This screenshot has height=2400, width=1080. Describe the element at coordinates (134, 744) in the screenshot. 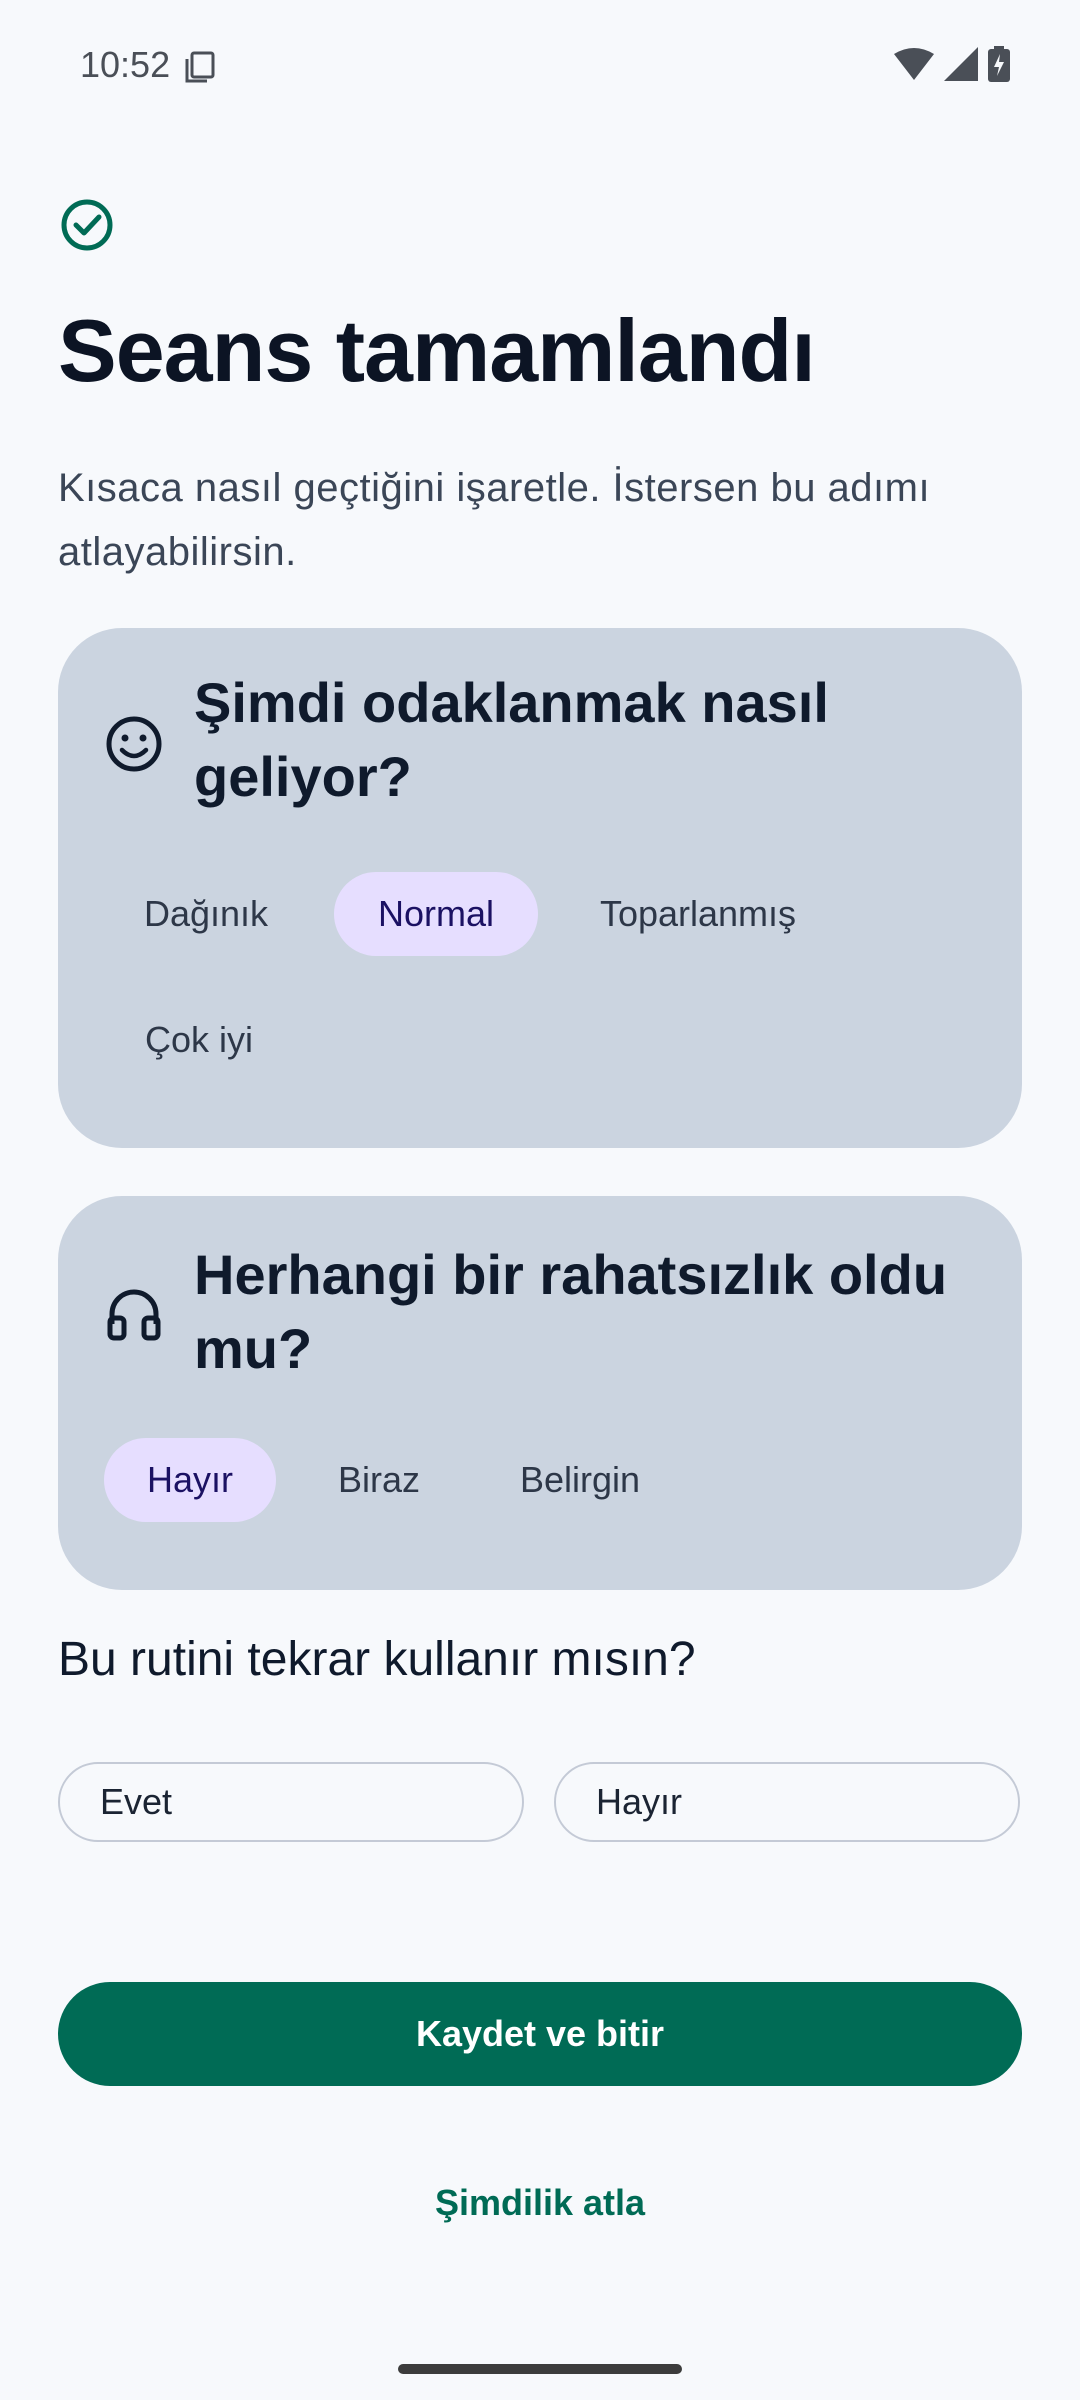

I see `smiley-icon` at that location.